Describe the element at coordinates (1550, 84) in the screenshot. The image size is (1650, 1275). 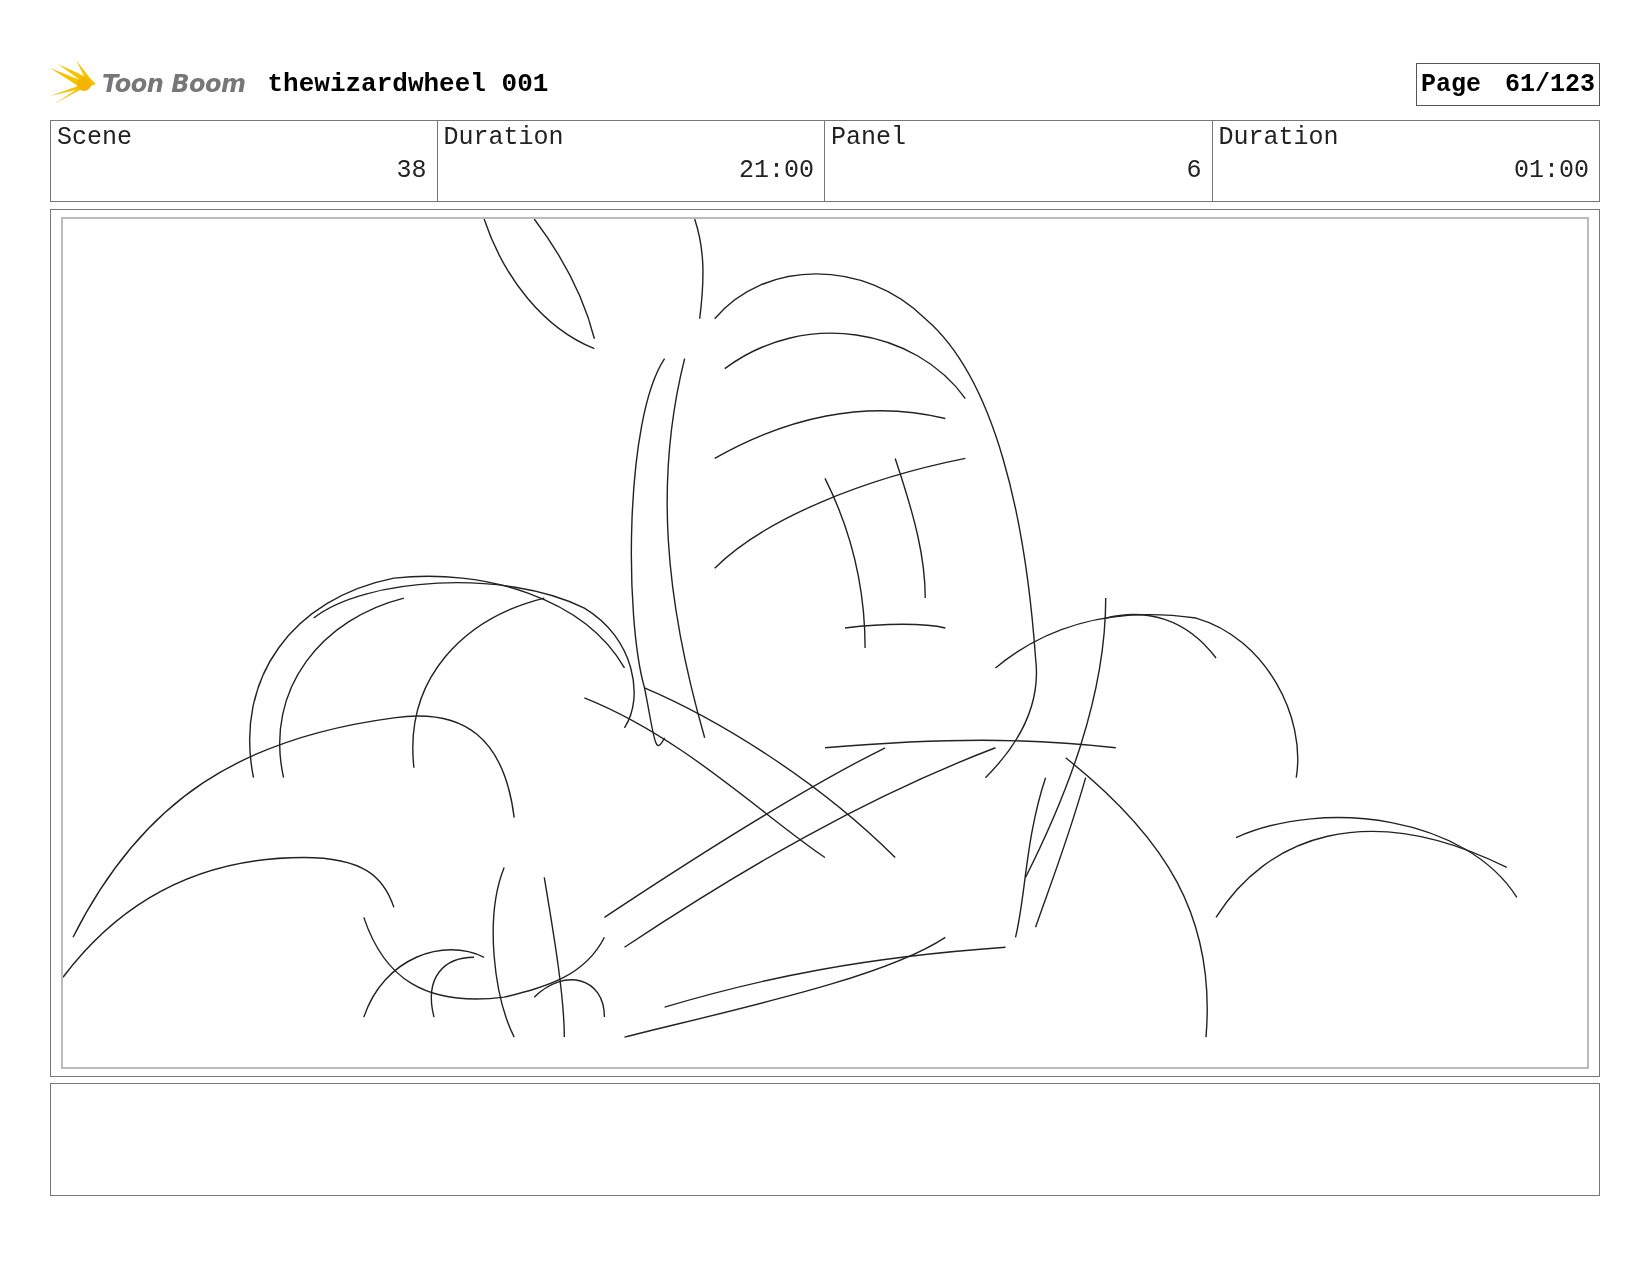
I see `page-number: 61/123` at that location.